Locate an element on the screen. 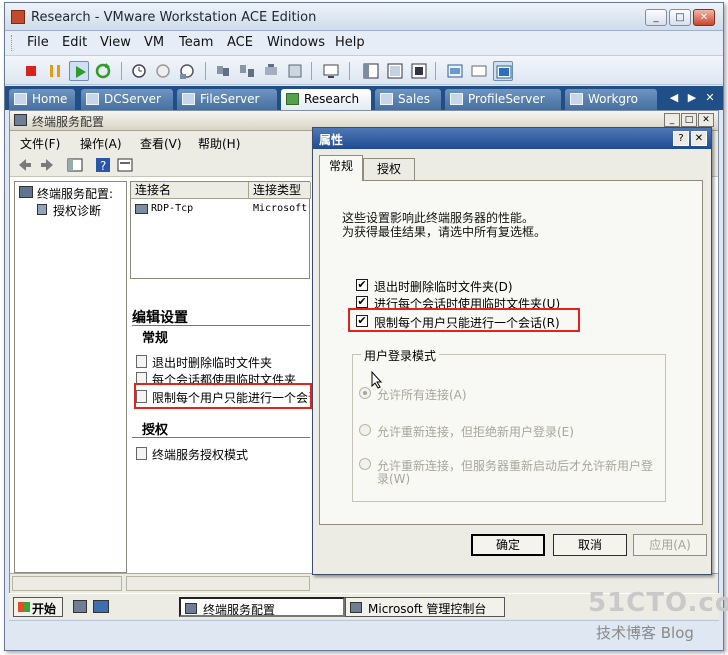 This screenshot has width=728, height=655. minimize-button: _ is located at coordinates (656, 17).